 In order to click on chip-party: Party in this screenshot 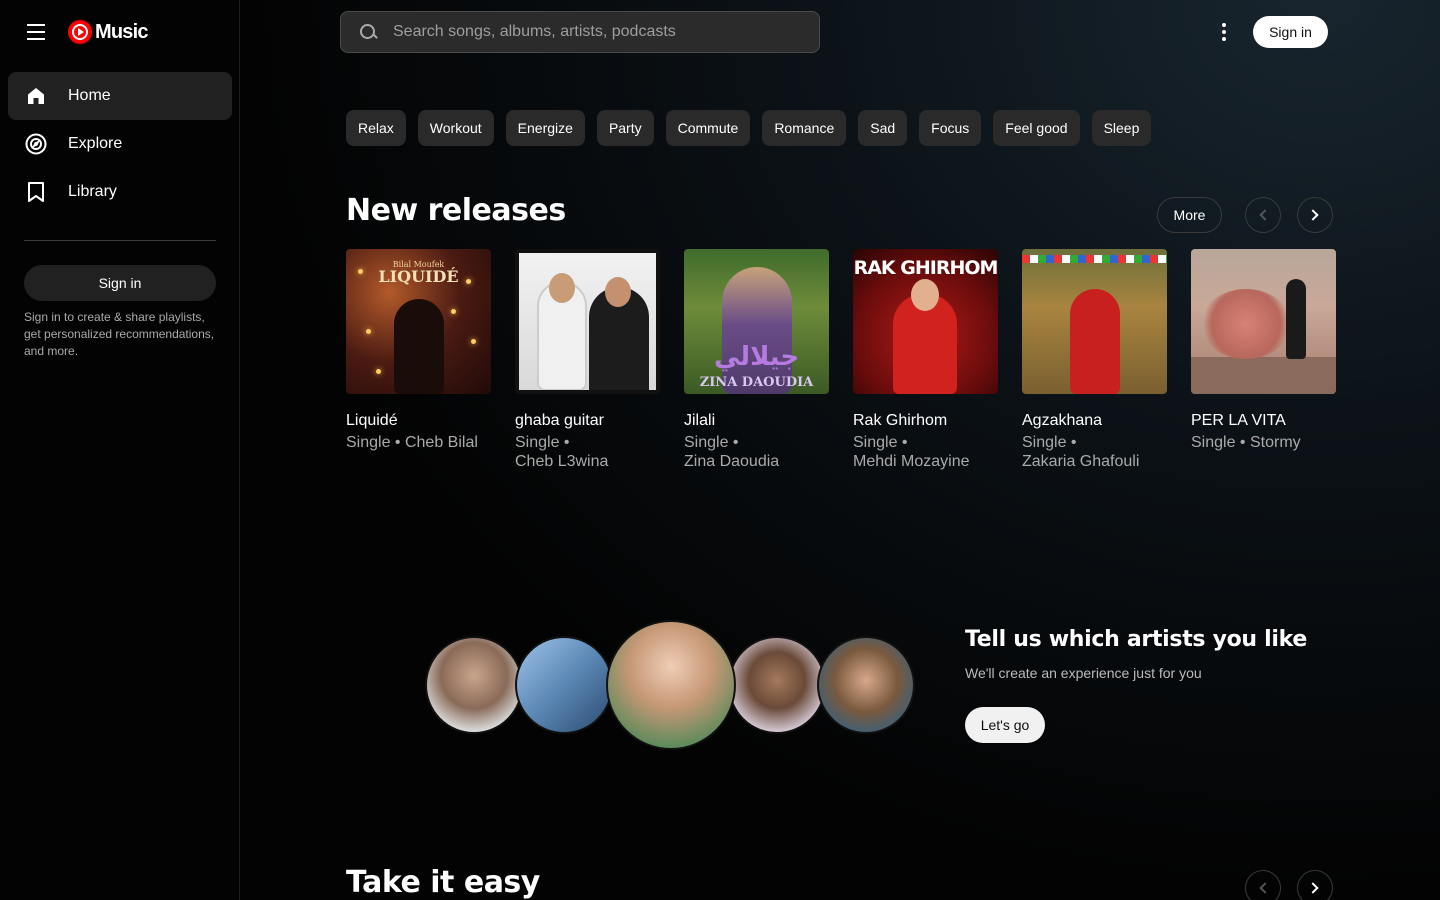, I will do `click(625, 128)`.